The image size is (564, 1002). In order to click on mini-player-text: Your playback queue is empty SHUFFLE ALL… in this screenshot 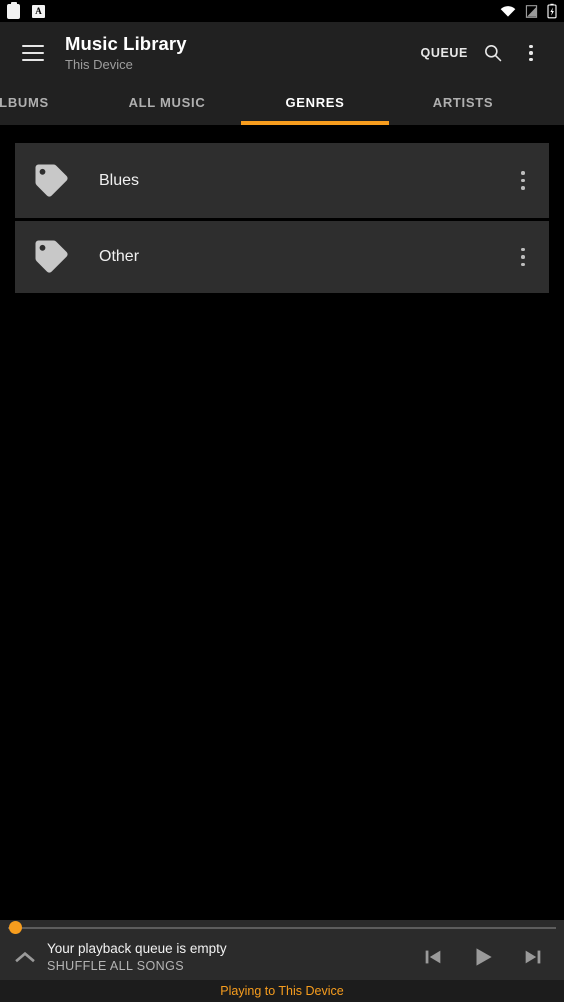, I will do `click(230, 957)`.